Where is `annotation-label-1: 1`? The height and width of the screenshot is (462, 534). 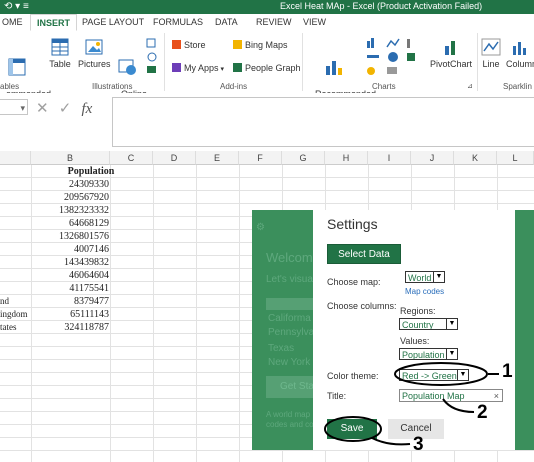
annotation-label-1: 1 is located at coordinates (507, 371).